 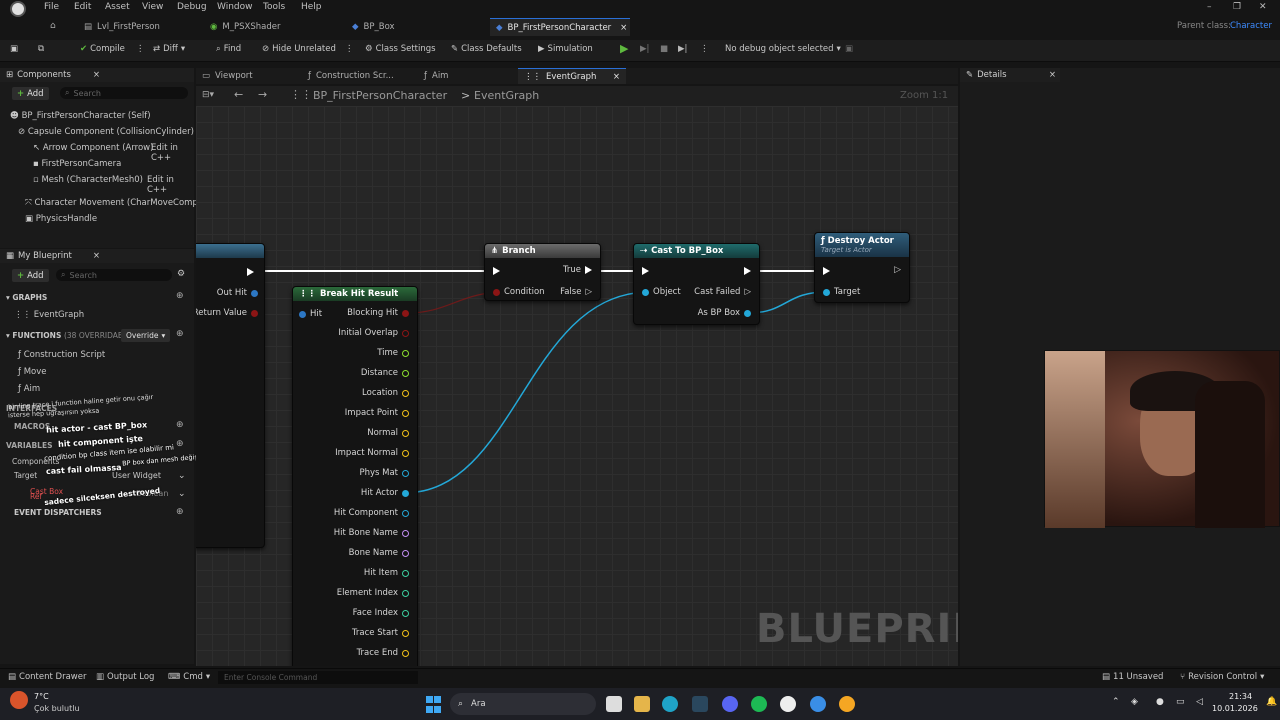 I want to click on menu-view: View, so click(x=152, y=7).